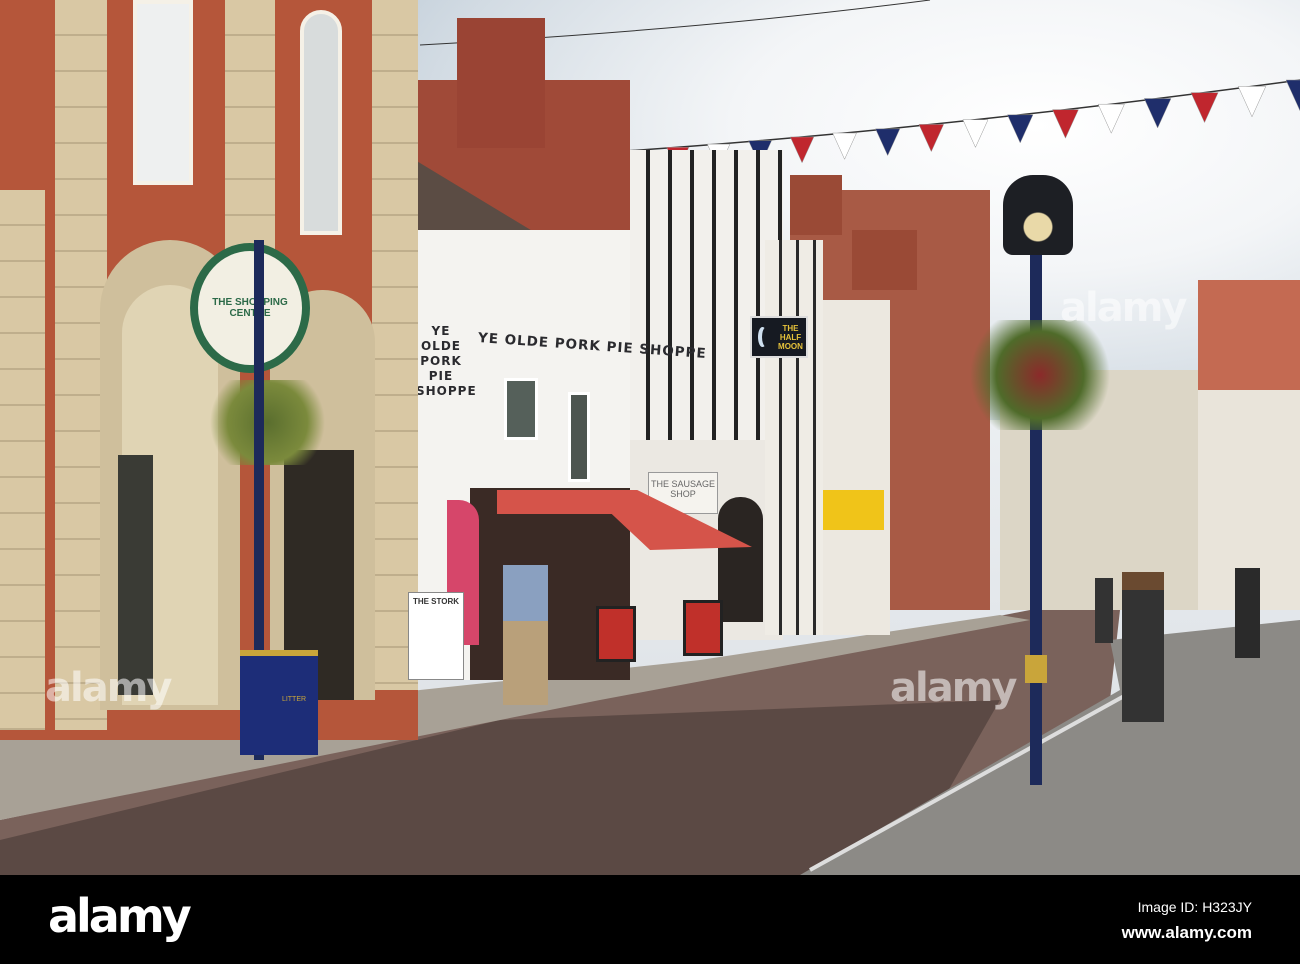 Image resolution: width=1300 pixels, height=964 pixels. I want to click on moon-icon, so click(766, 337).